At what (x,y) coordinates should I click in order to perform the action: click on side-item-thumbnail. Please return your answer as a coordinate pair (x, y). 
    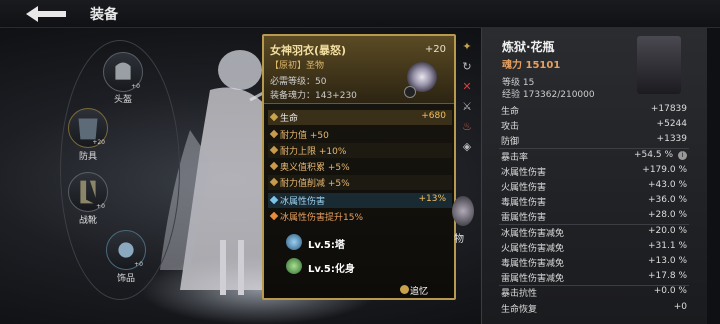
    Looking at the image, I should click on (463, 211).